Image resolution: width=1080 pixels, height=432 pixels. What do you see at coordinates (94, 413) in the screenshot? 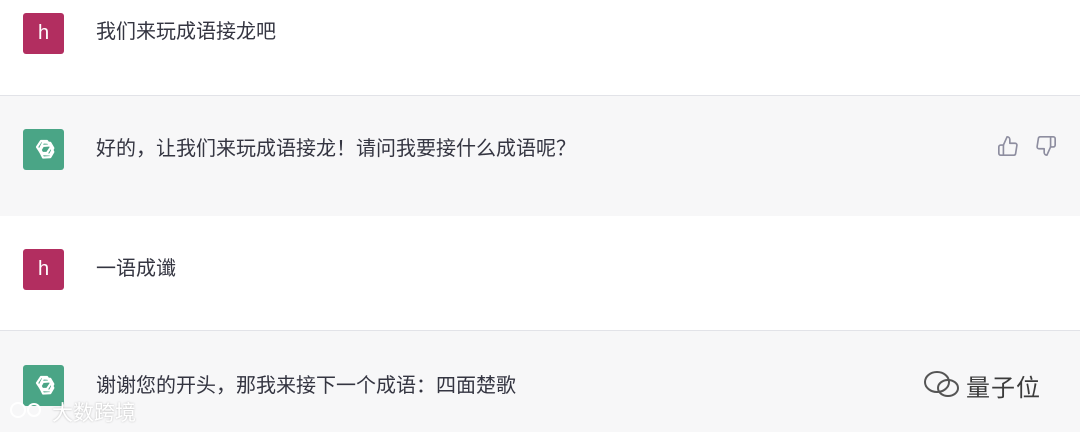
I see `watermark-left: 大数跨境` at bounding box center [94, 413].